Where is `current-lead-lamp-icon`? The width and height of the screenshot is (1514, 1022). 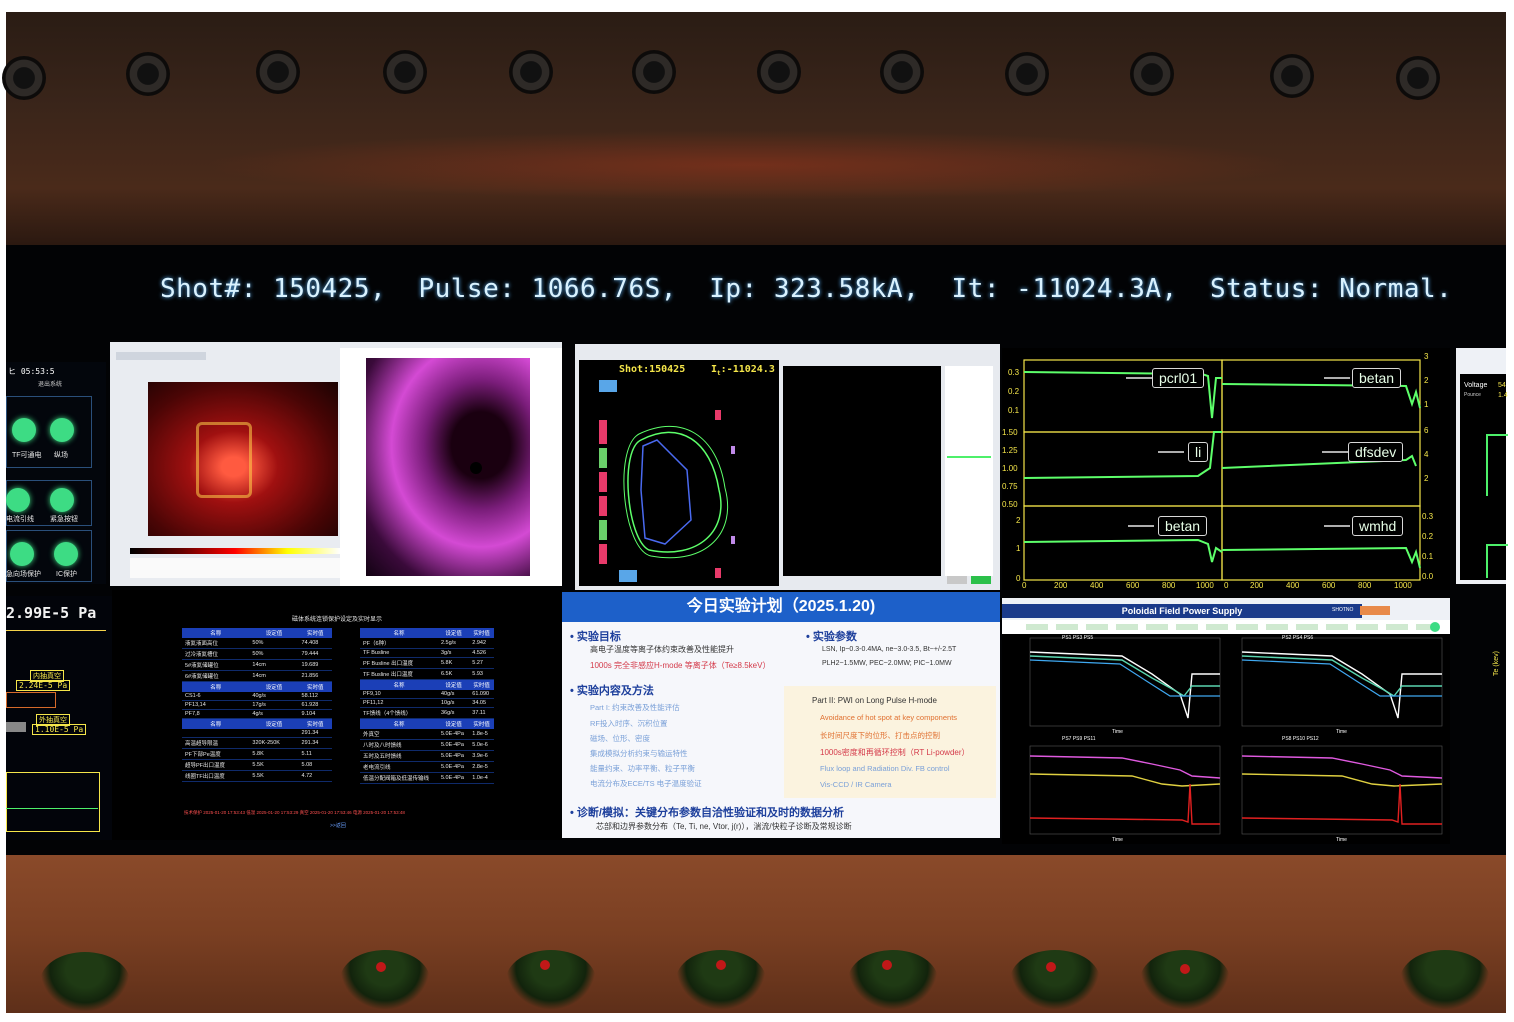
current-lead-lamp-icon is located at coordinates (18, 500).